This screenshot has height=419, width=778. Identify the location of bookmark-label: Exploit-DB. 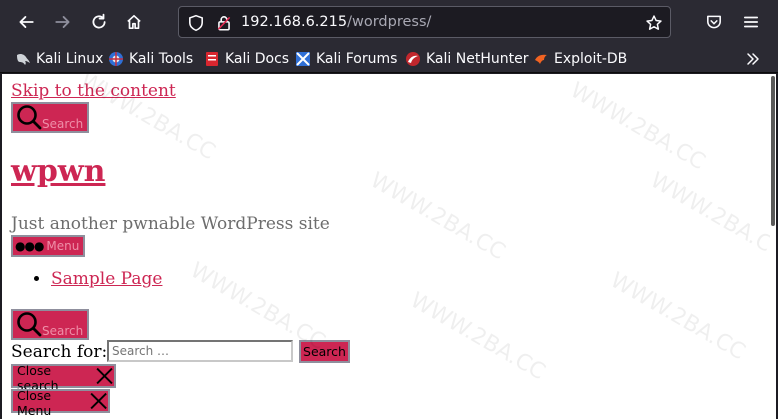
(591, 59).